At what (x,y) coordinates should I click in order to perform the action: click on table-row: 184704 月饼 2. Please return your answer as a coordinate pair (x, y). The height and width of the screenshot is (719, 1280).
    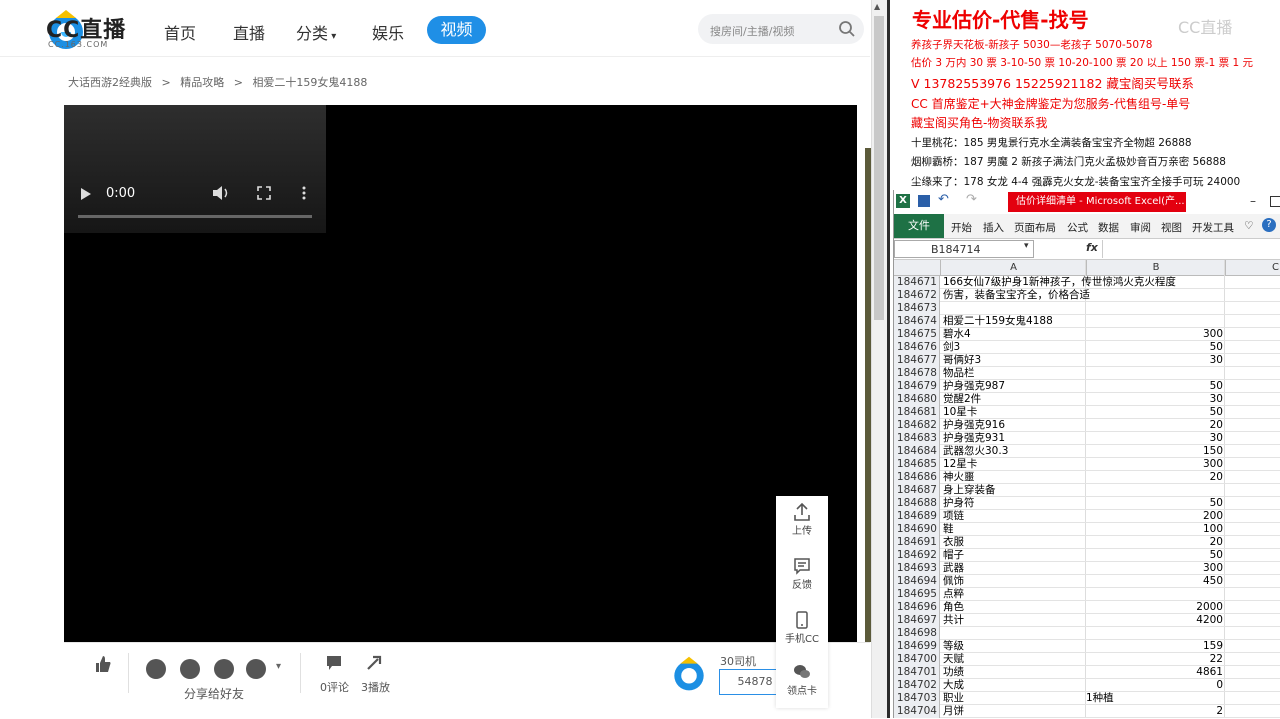
    Looking at the image, I should click on (1087, 711).